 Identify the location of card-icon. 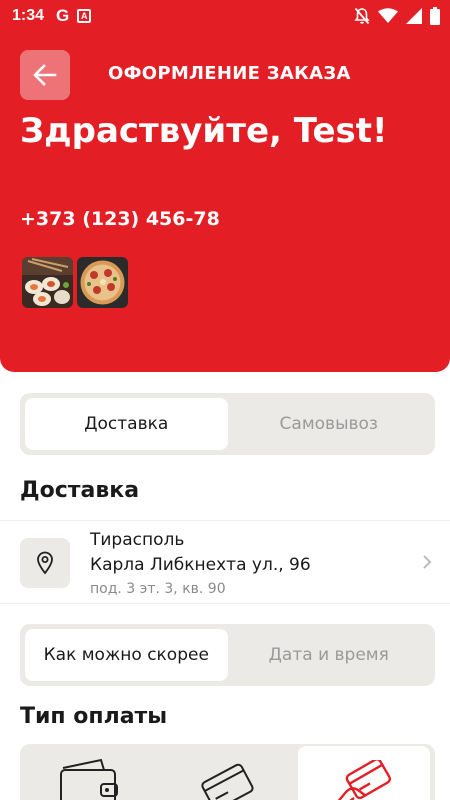
(227, 781).